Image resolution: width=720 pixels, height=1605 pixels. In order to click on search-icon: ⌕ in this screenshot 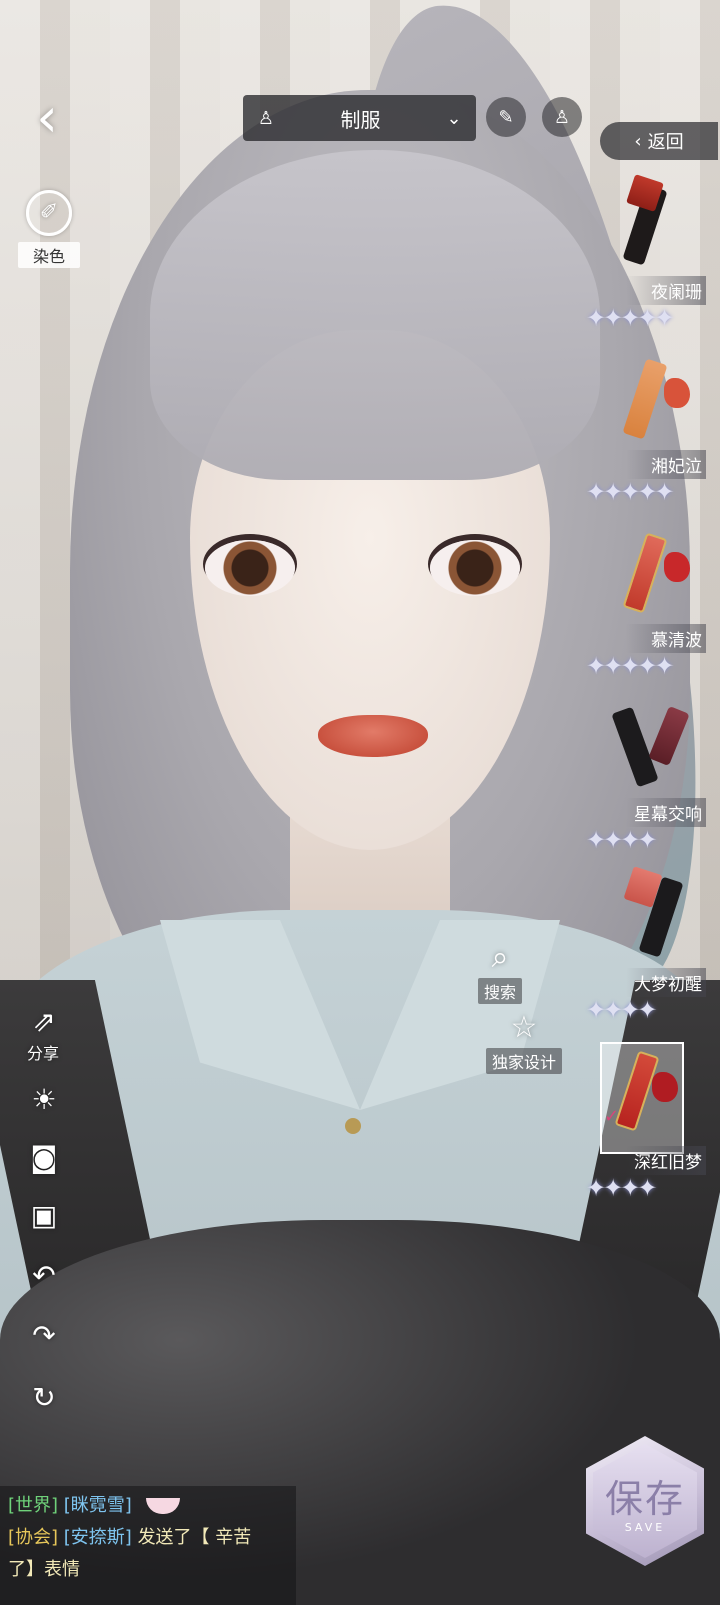, I will do `click(500, 957)`.